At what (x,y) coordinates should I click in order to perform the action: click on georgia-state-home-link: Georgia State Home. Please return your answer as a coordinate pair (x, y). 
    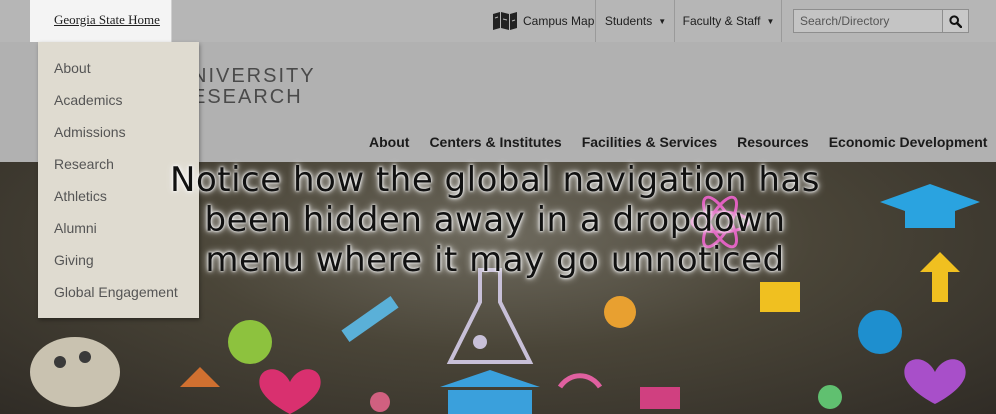
    Looking at the image, I should click on (107, 20).